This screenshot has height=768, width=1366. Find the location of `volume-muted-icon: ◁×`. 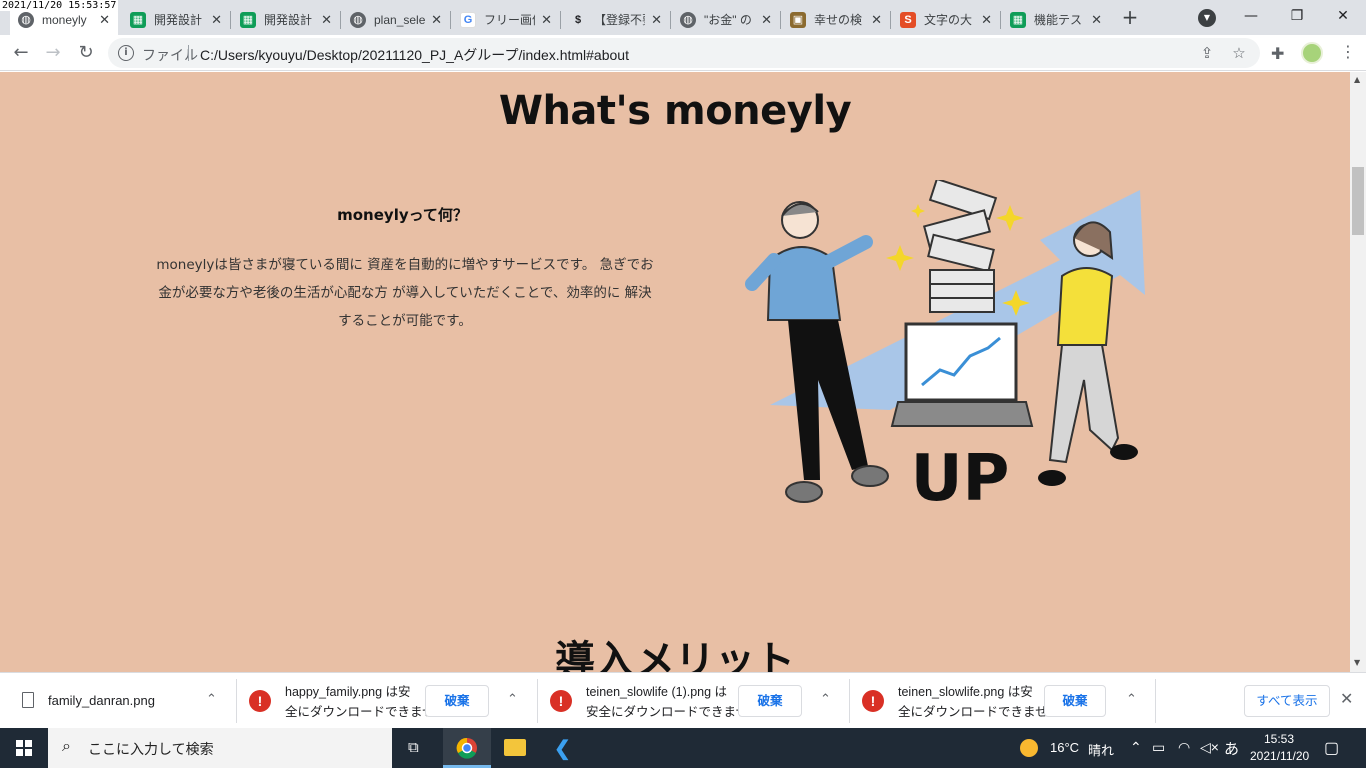

volume-muted-icon: ◁× is located at coordinates (1209, 747).